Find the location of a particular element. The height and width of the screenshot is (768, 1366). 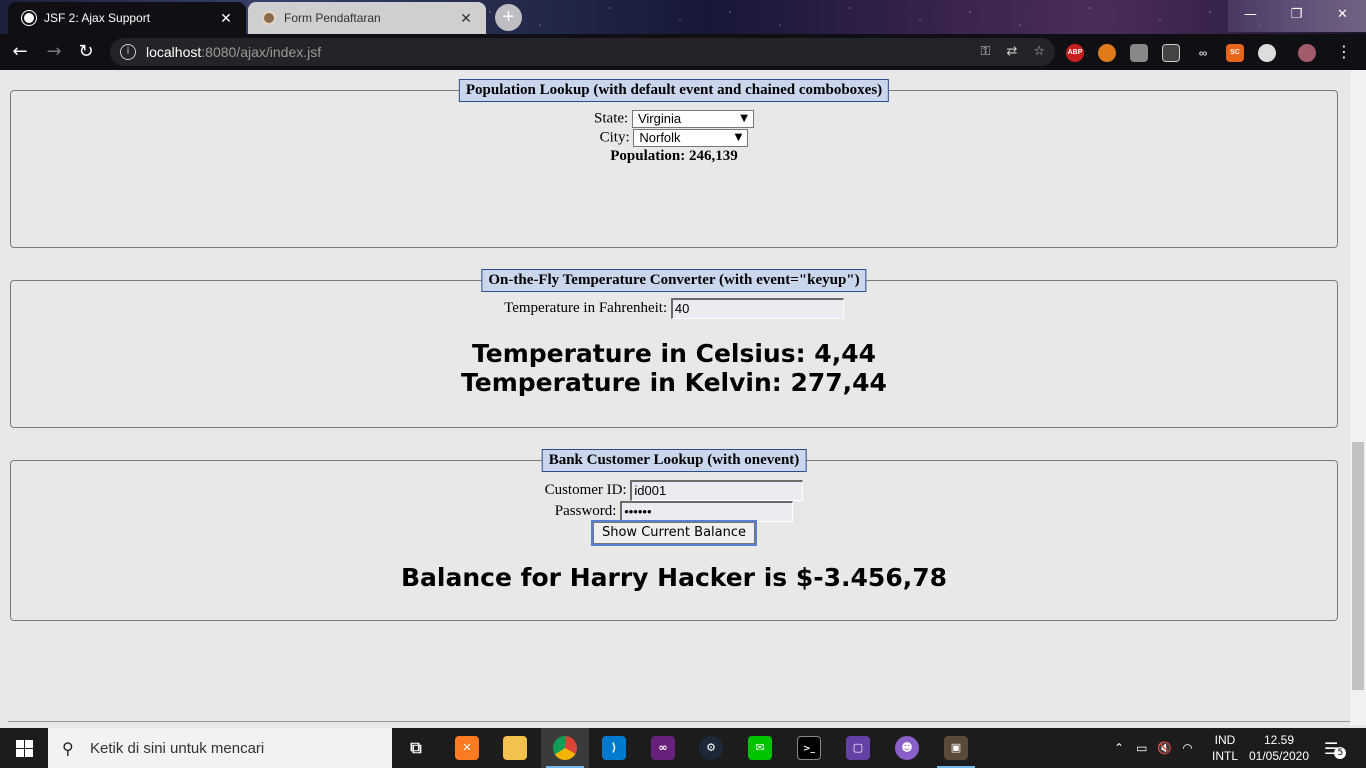

city-row: City: Norfolk ▼ is located at coordinates (674, 138).